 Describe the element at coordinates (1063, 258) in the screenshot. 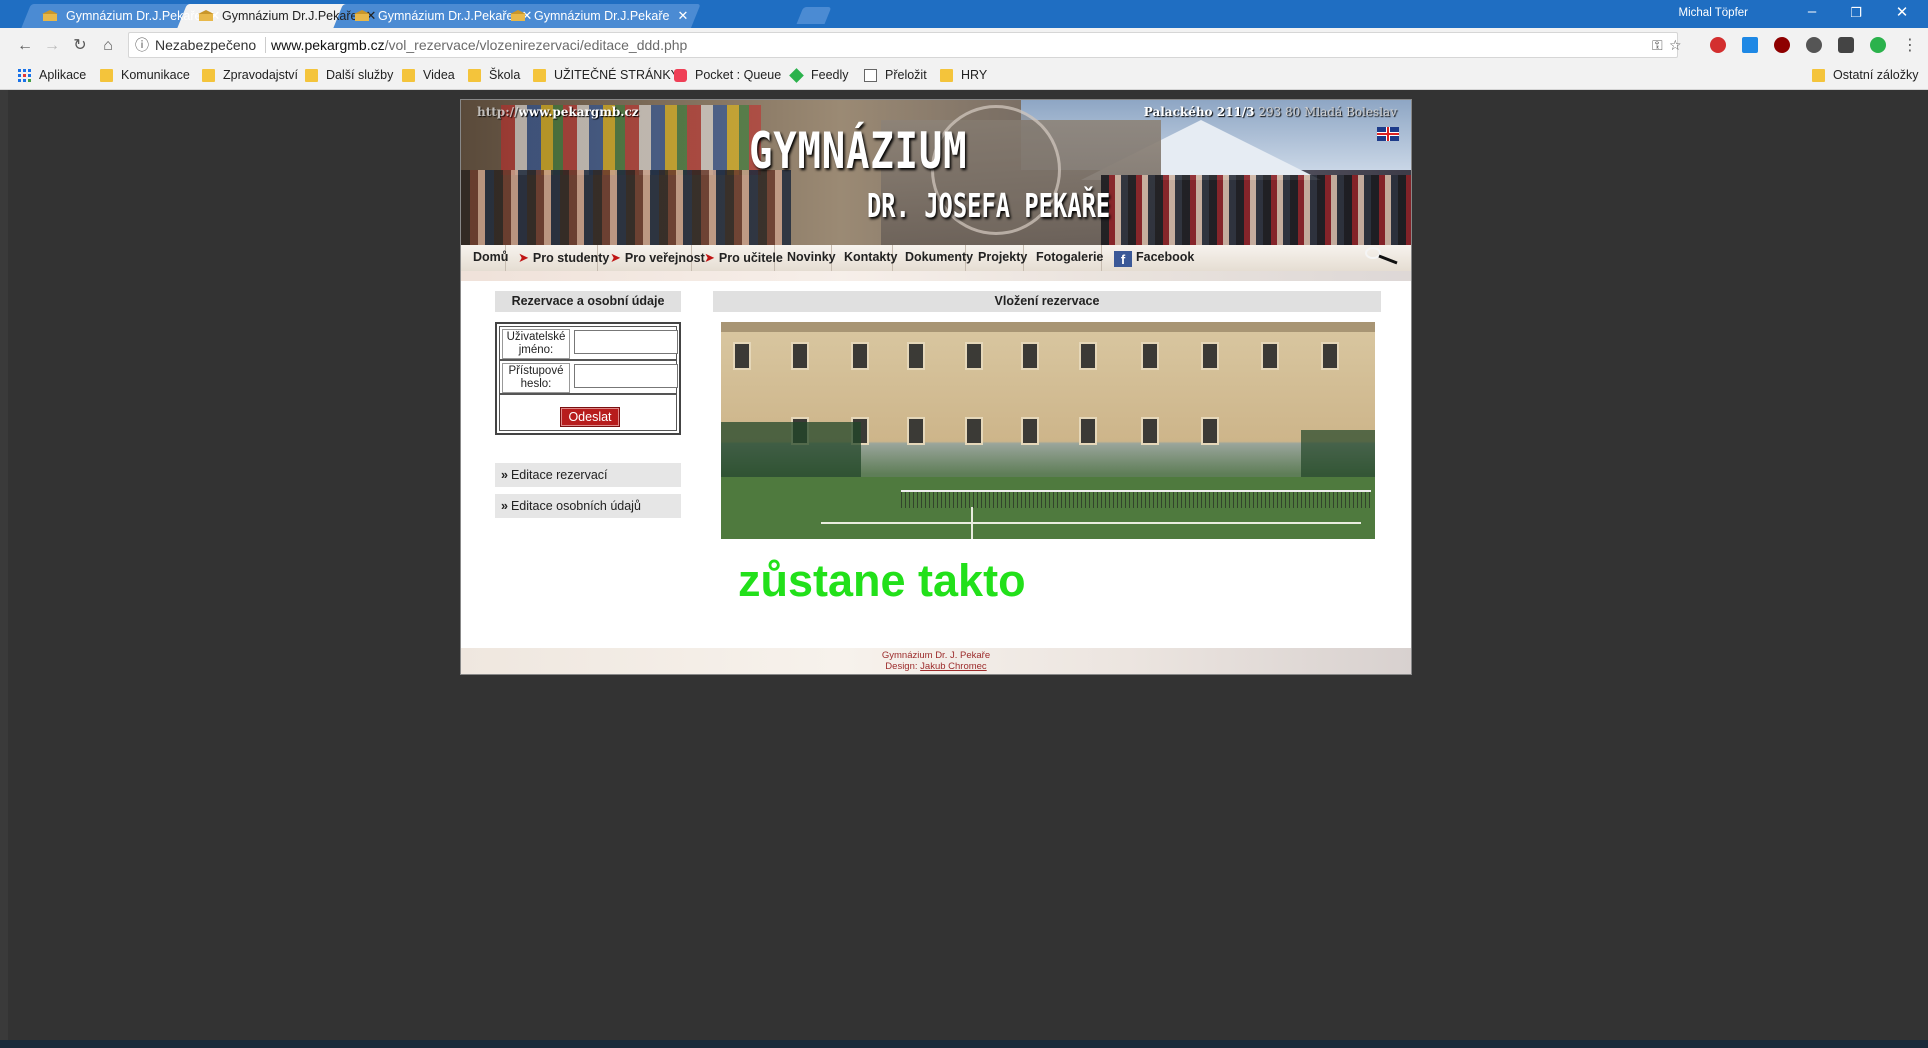

I see `menu-item-fotogalerie: Fotogalerie` at that location.